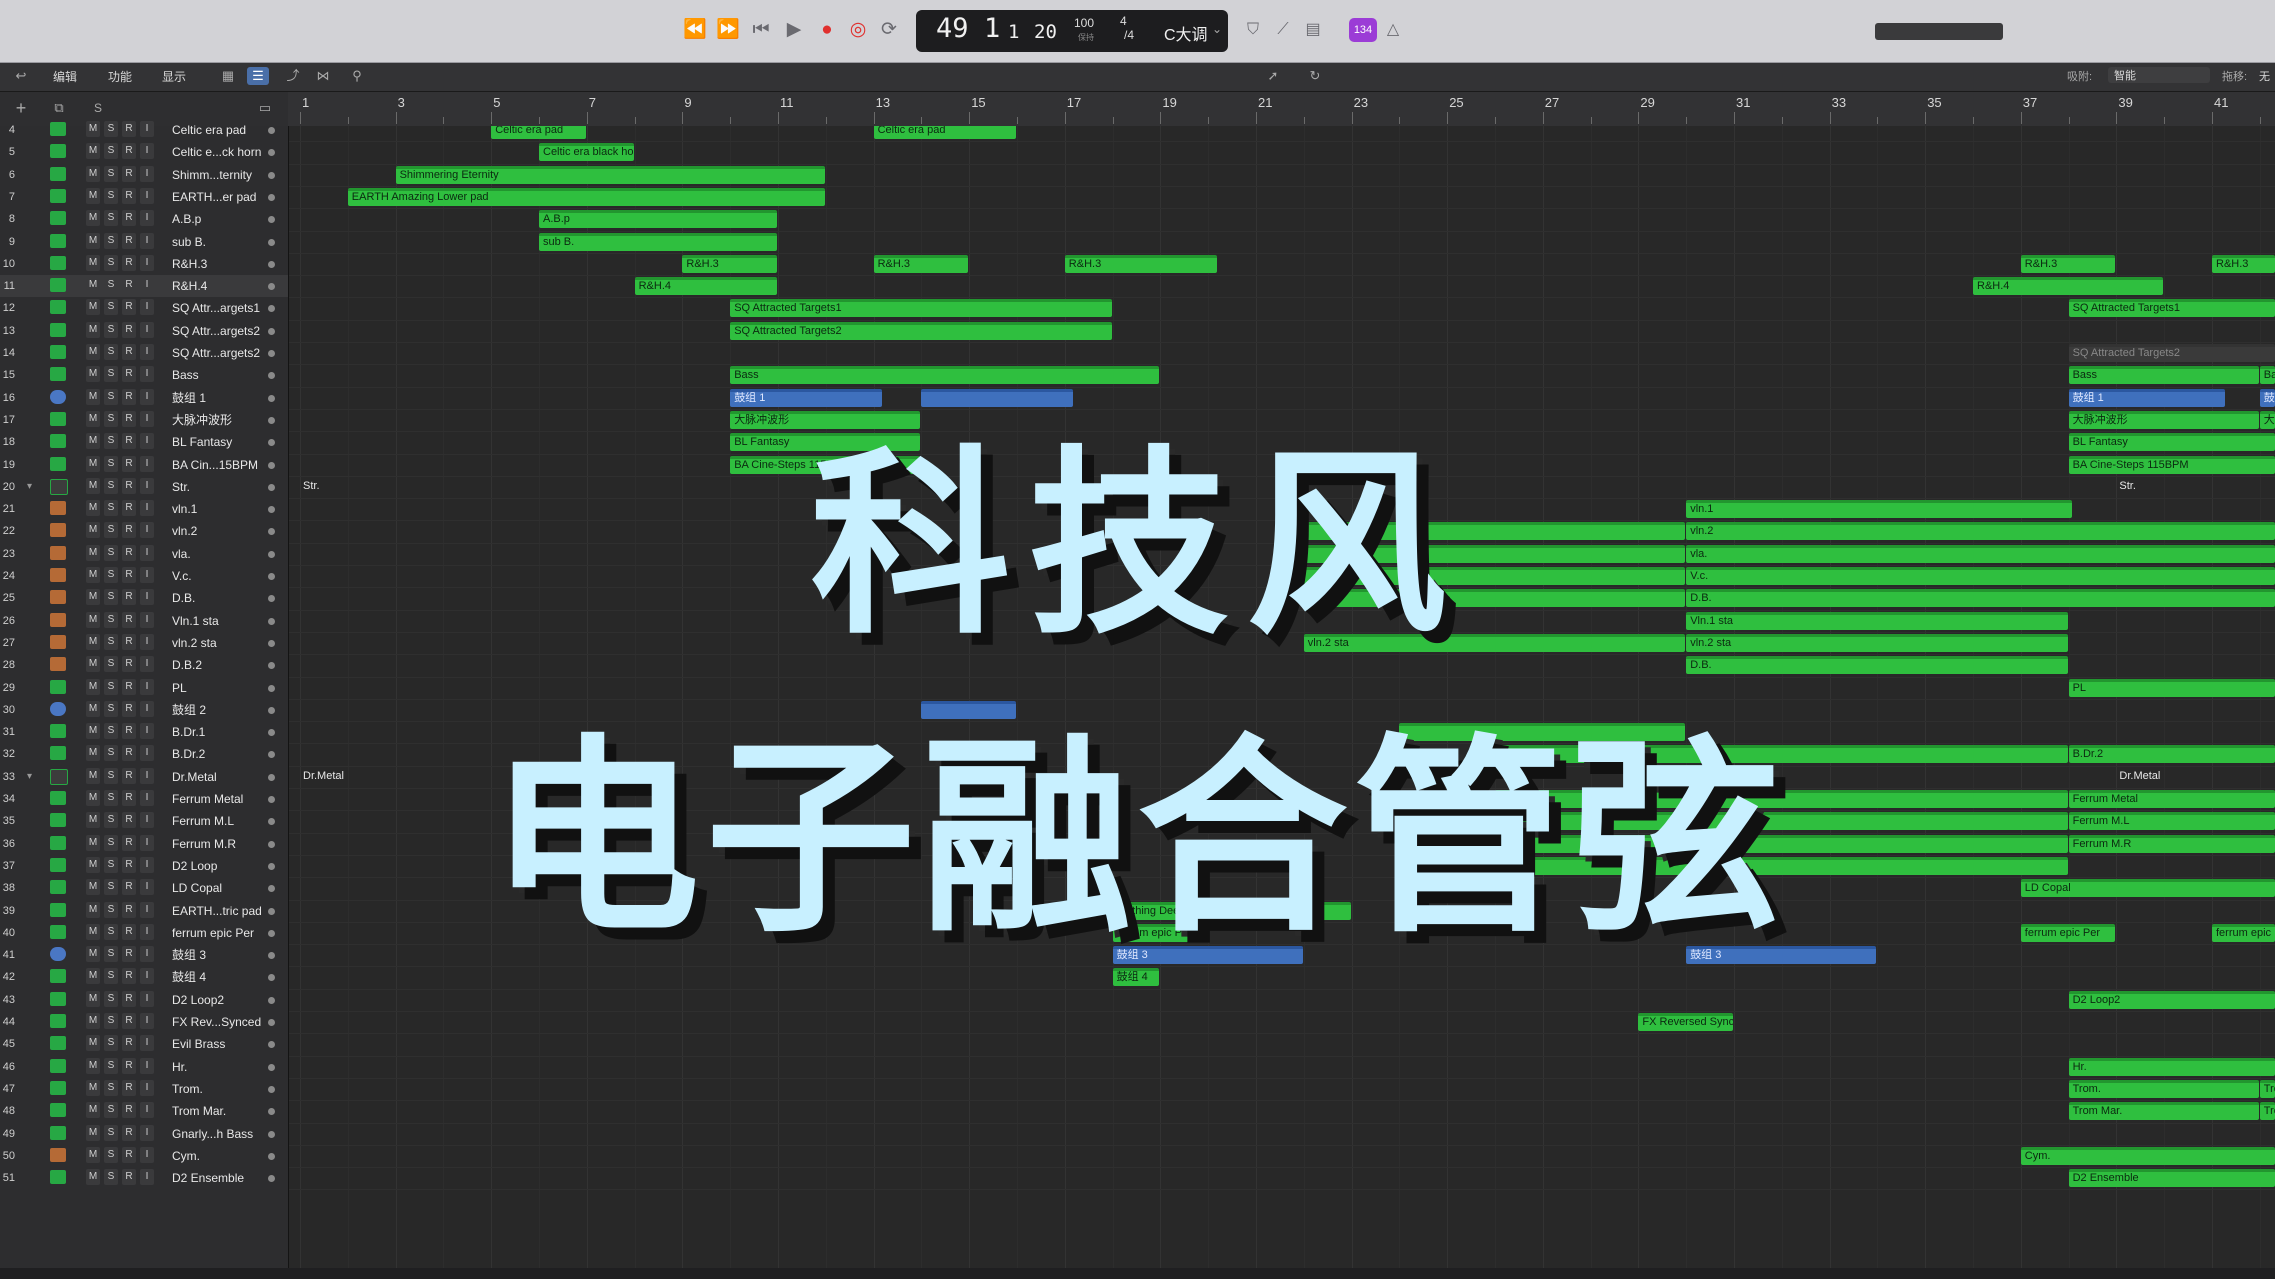 The width and height of the screenshot is (2275, 1279). I want to click on track-row: 12 M S R I SQ Attr...argets1, so click(144, 308).